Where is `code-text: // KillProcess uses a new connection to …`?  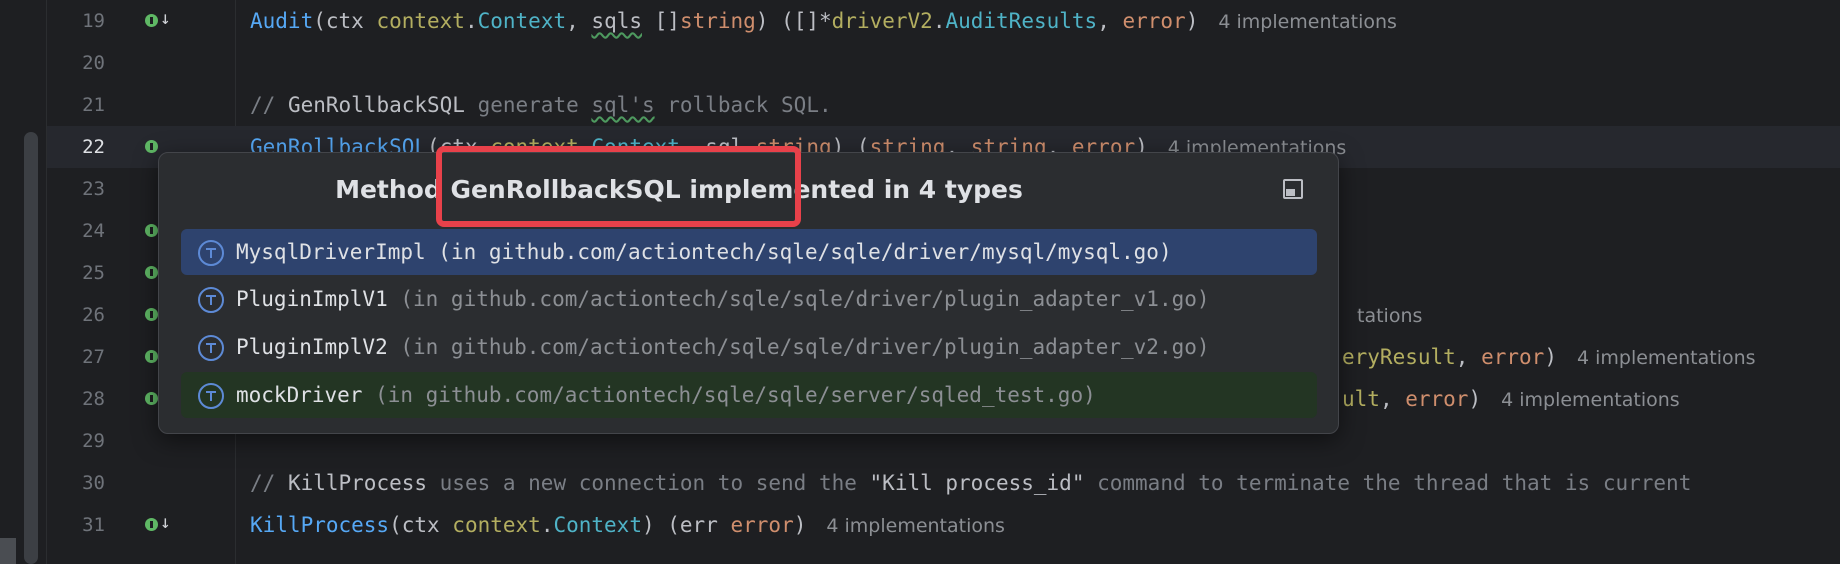
code-text: // KillProcess uses a new connection to … is located at coordinates (970, 483).